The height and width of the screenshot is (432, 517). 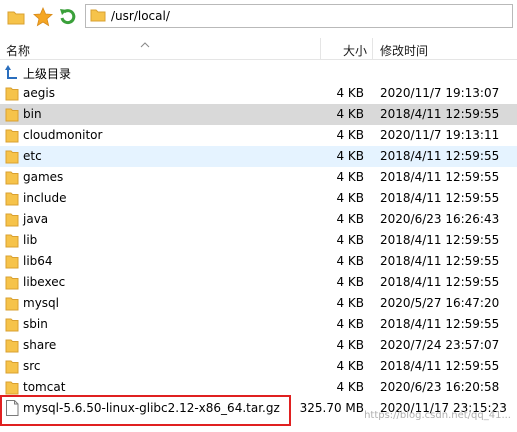 I want to click on item-name: mysql, so click(x=41, y=303).